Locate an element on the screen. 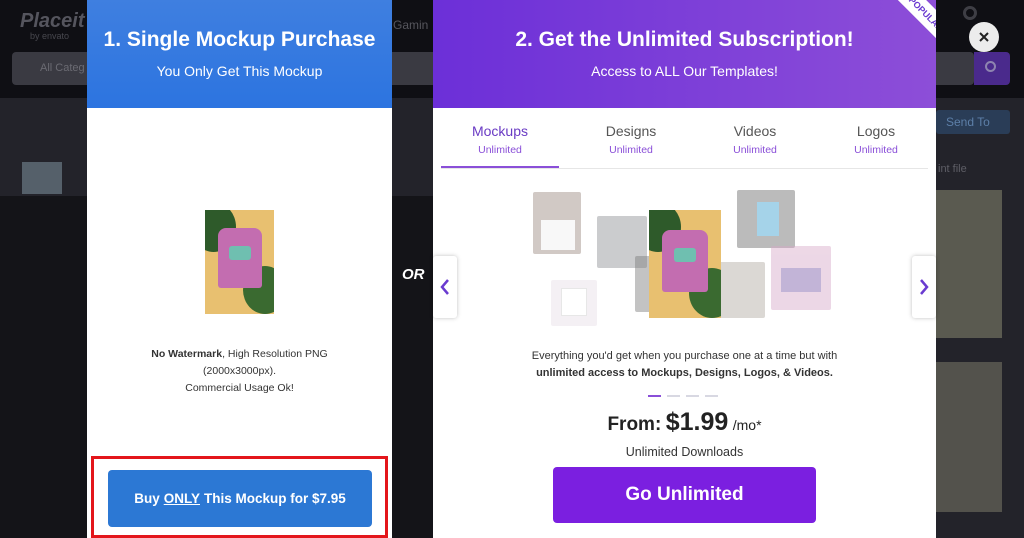  commercial-usage-text: Commercial Usage Ok! is located at coordinates (239, 388).